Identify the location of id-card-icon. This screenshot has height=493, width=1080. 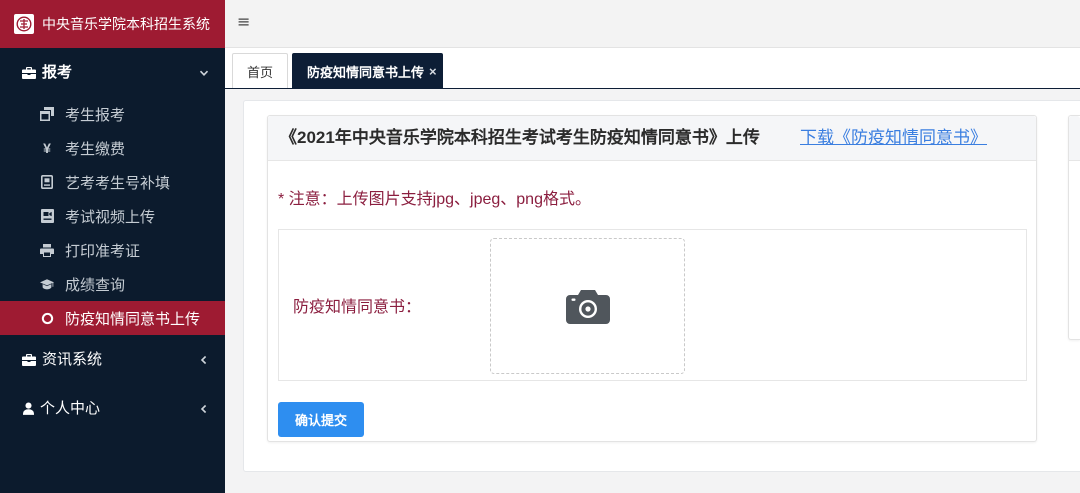
(47, 182).